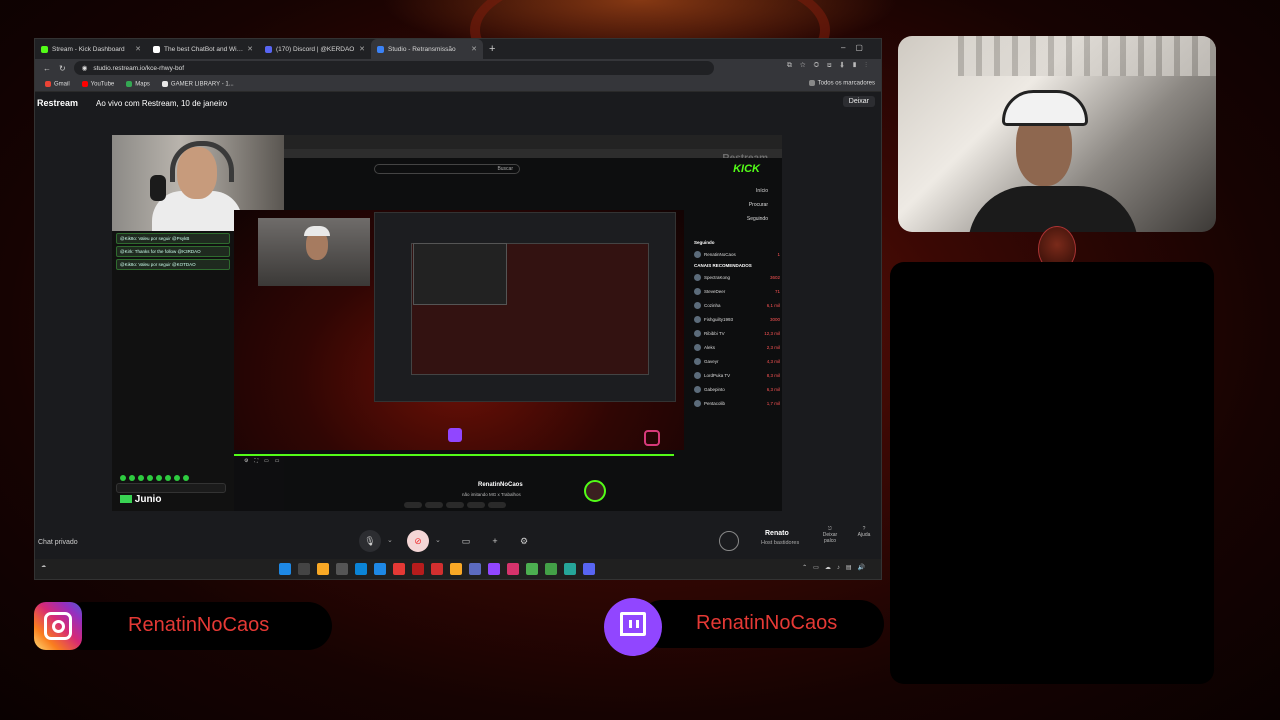 The width and height of the screenshot is (1280, 720). Describe the element at coordinates (737, 389) in the screenshot. I see `channel-item: Gabepinto 6,3 mil` at that location.